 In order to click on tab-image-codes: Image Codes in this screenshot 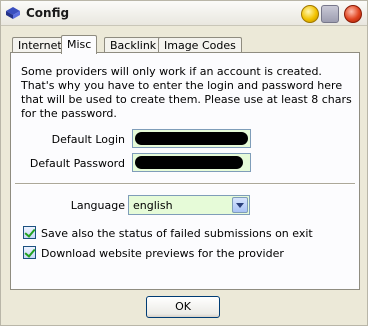, I will do `click(200, 45)`.